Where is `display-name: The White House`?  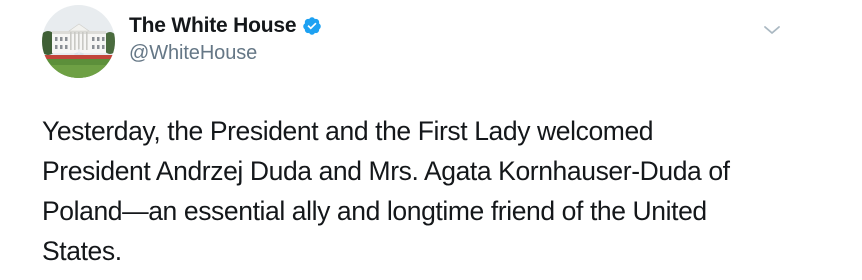 display-name: The White House is located at coordinates (213, 26).